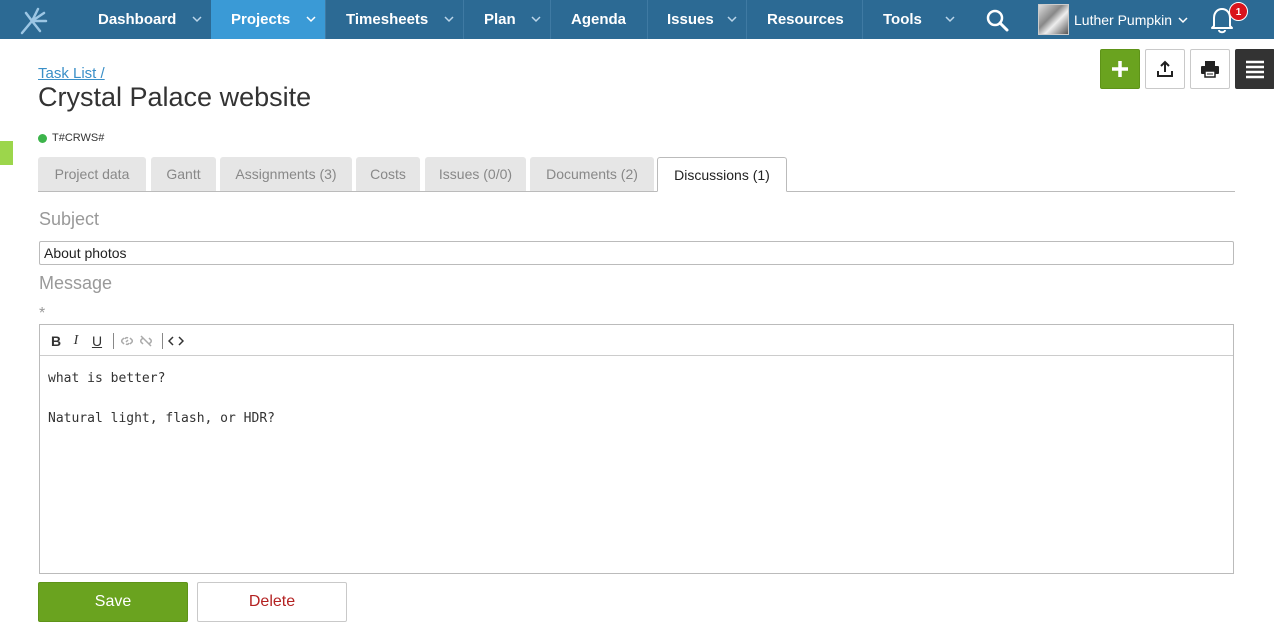 The width and height of the screenshot is (1274, 639). What do you see at coordinates (175, 97) in the screenshot?
I see `page-title: Crystal Palace website` at bounding box center [175, 97].